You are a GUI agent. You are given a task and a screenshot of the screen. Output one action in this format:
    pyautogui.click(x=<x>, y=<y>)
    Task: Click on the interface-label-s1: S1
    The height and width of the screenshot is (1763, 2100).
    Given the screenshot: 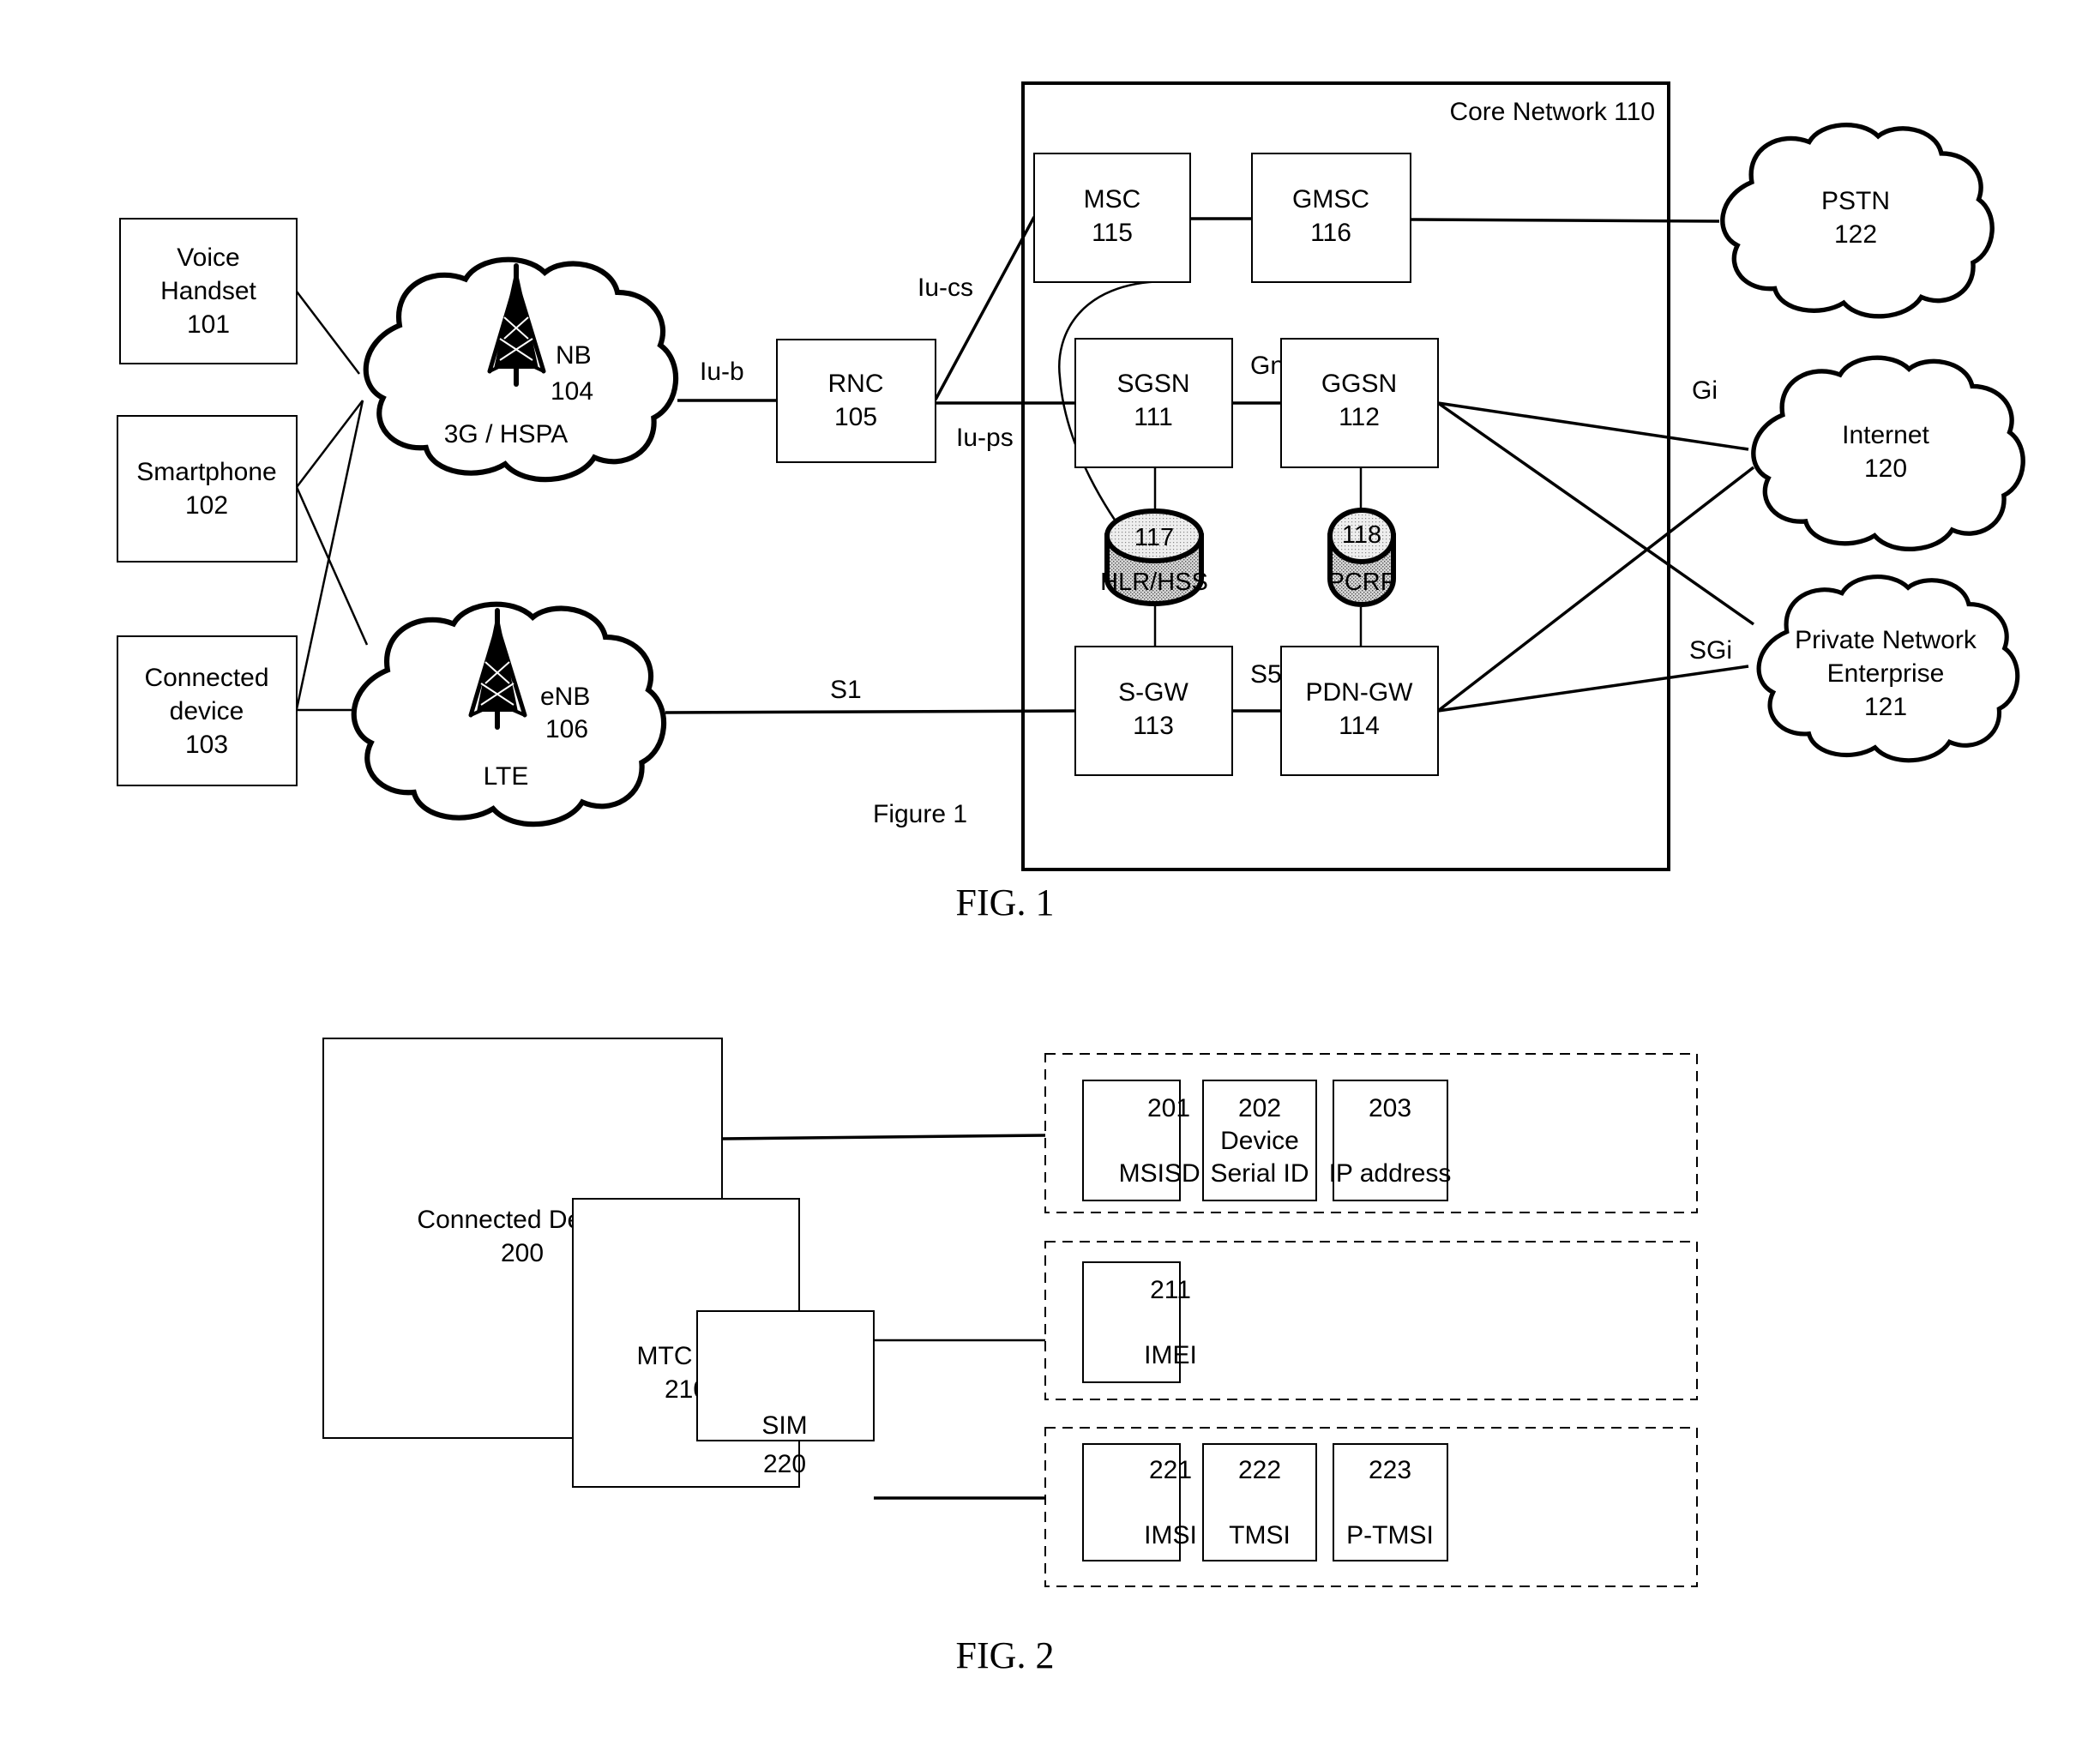 What is the action you would take?
    pyautogui.click(x=846, y=690)
    